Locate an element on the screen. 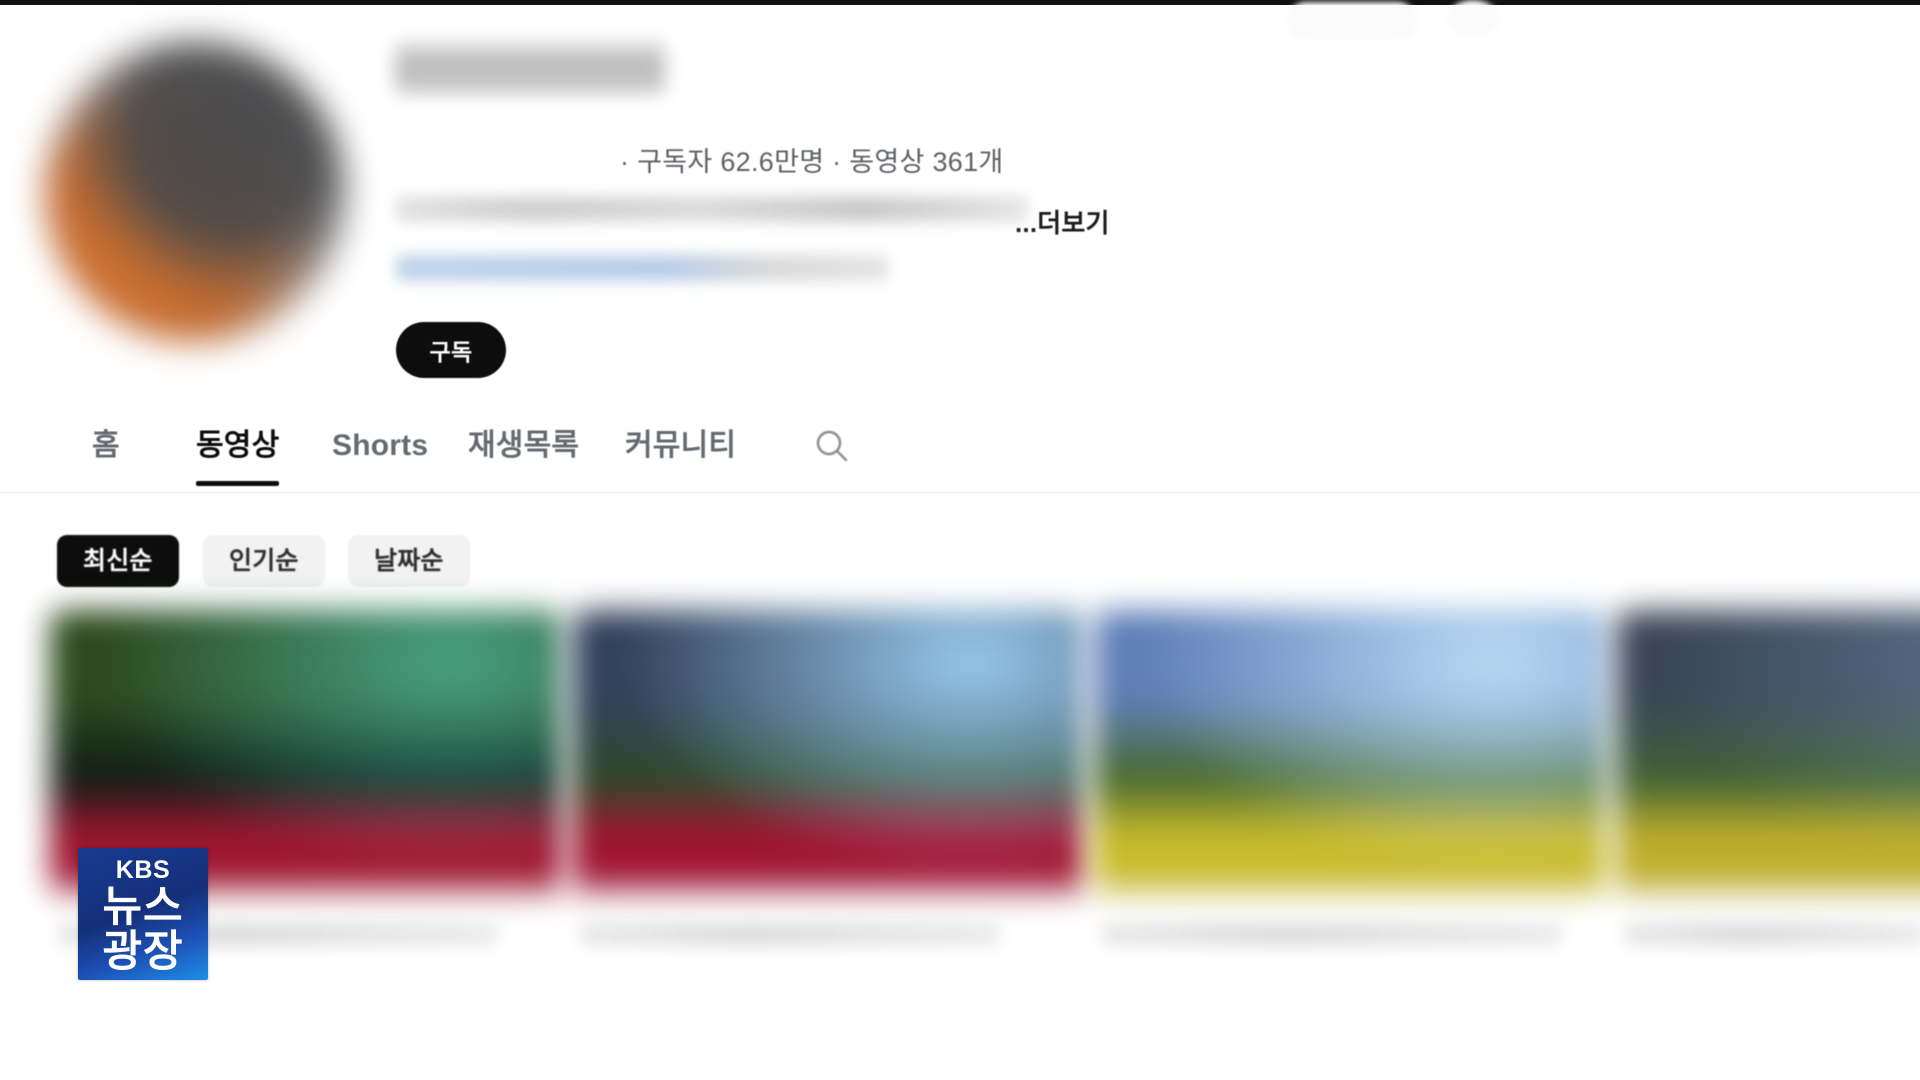 The image size is (1920, 1080). tab-home: 홈 is located at coordinates (106, 446).